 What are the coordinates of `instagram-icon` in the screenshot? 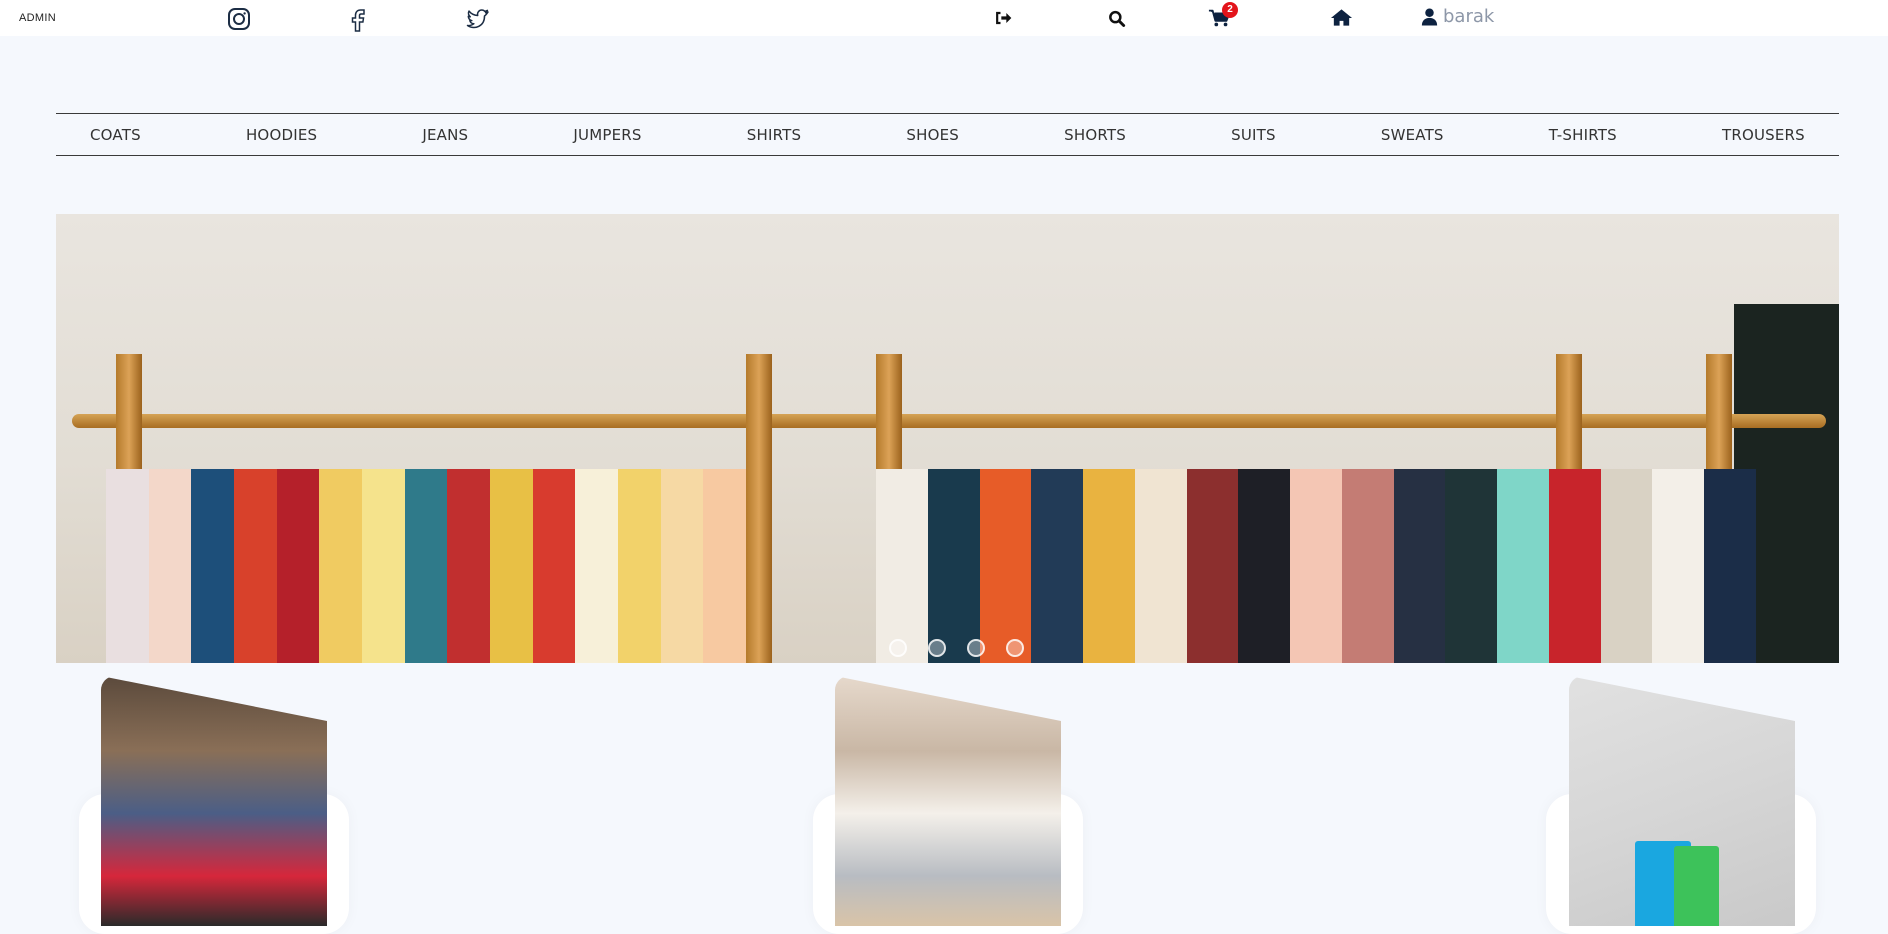 It's located at (239, 19).